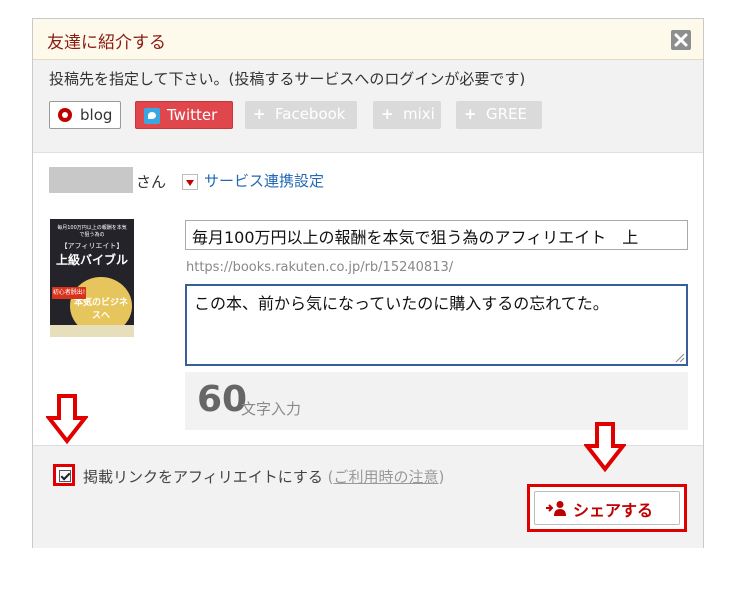  I want to click on rakuten-blog-icon, so click(65, 115).